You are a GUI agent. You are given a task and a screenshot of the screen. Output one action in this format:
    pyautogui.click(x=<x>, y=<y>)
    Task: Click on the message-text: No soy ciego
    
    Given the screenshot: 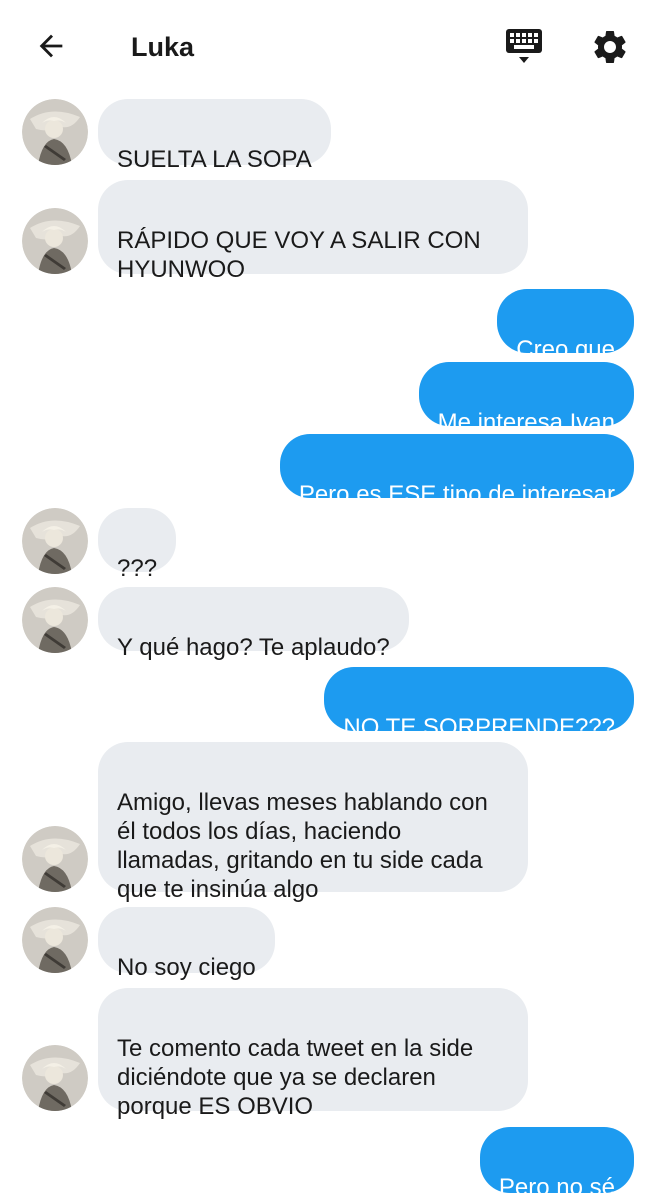 What is the action you would take?
    pyautogui.click(x=186, y=967)
    